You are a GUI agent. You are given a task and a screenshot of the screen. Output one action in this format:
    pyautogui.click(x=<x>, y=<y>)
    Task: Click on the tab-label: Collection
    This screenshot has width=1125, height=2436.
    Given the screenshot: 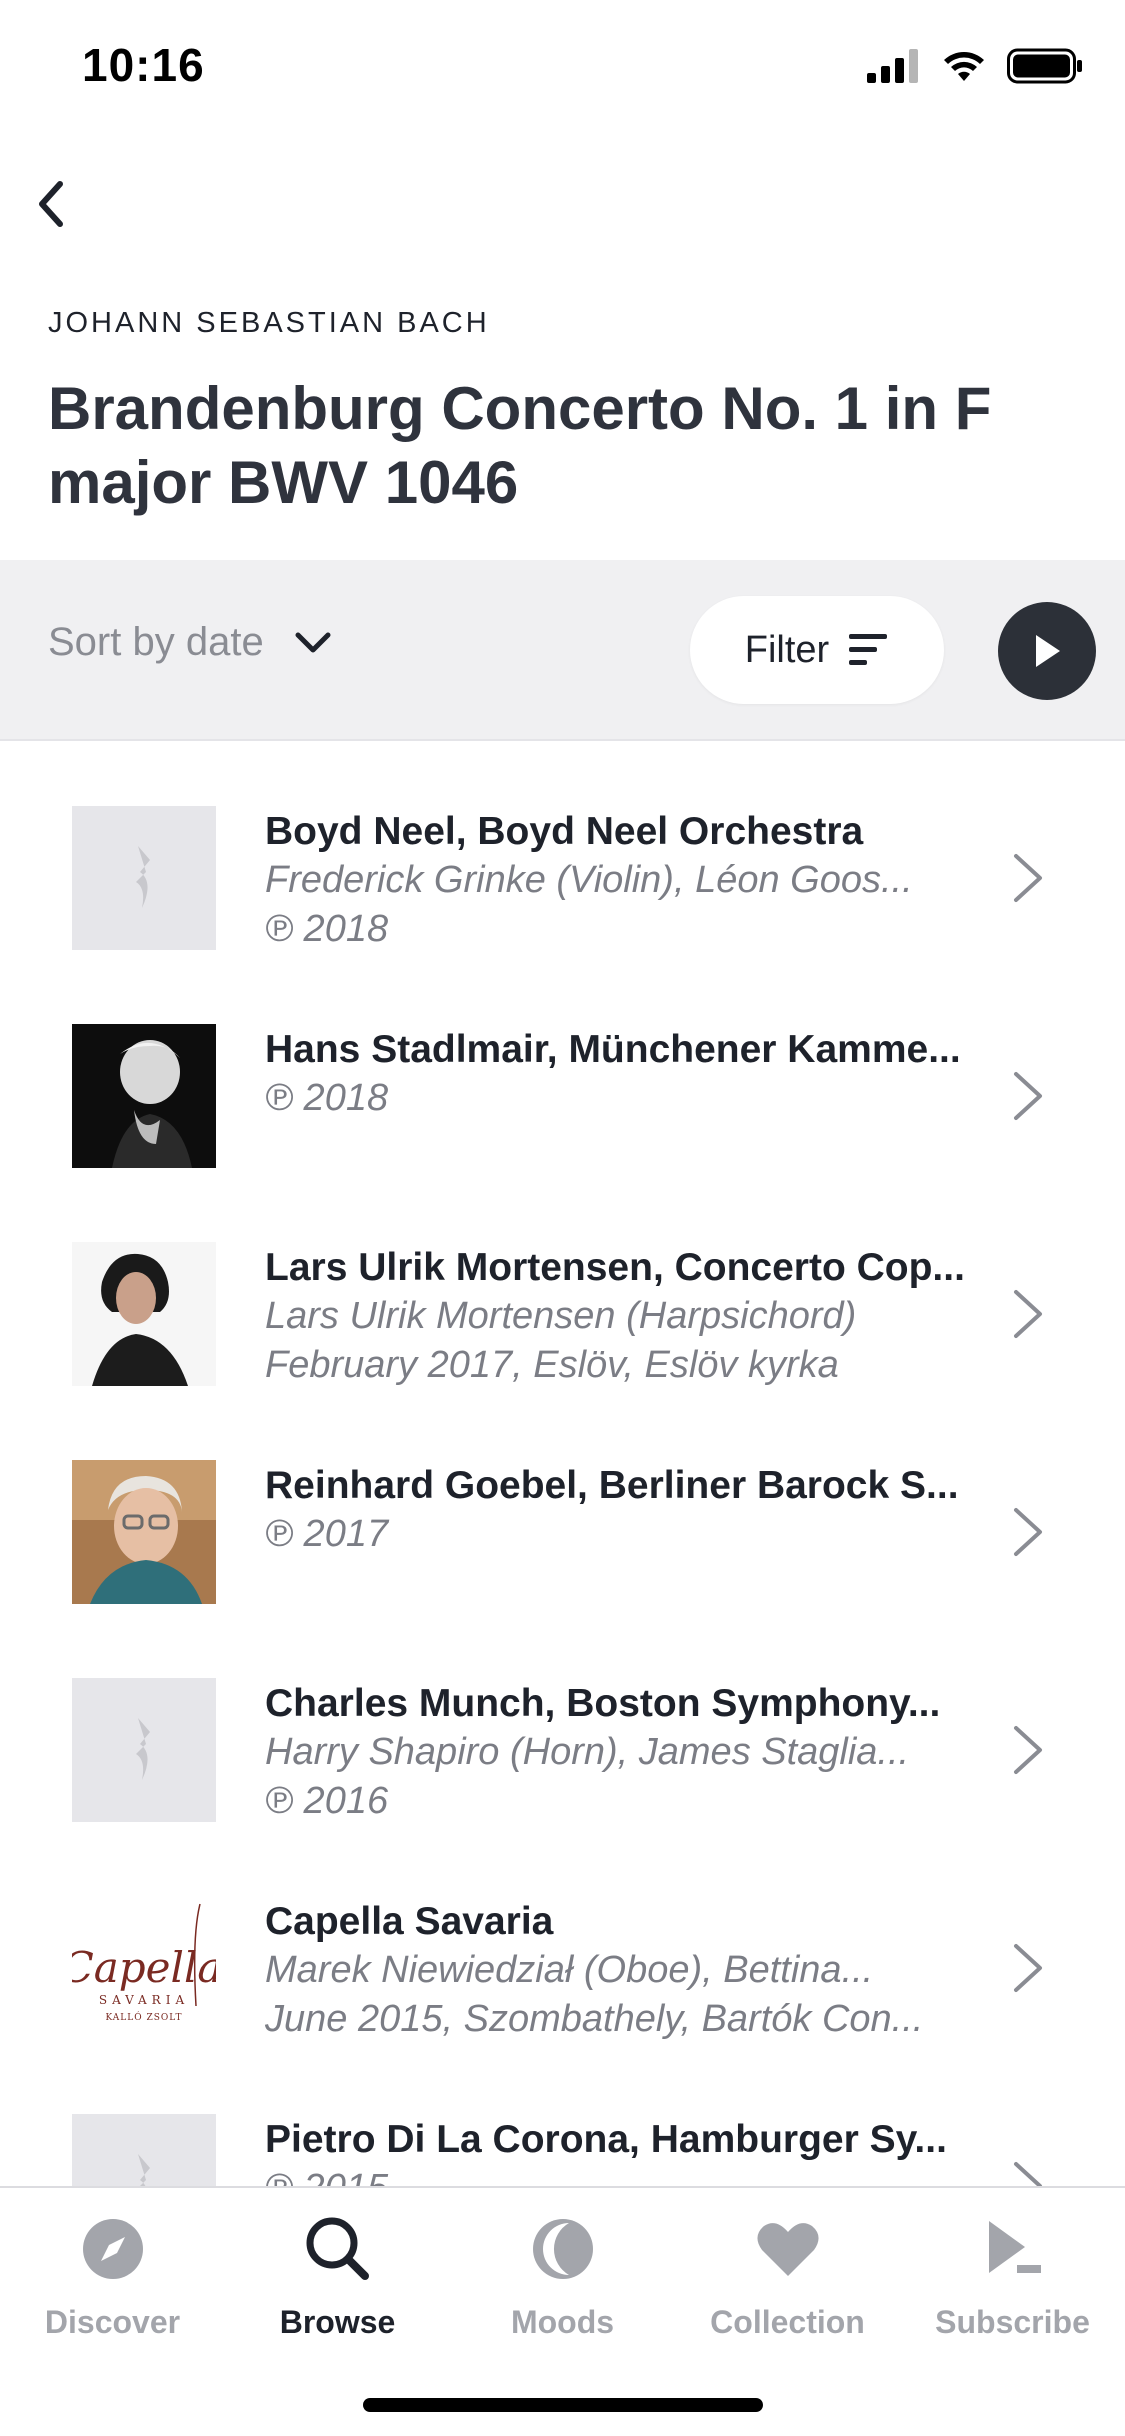 What is the action you would take?
    pyautogui.click(x=787, y=2322)
    